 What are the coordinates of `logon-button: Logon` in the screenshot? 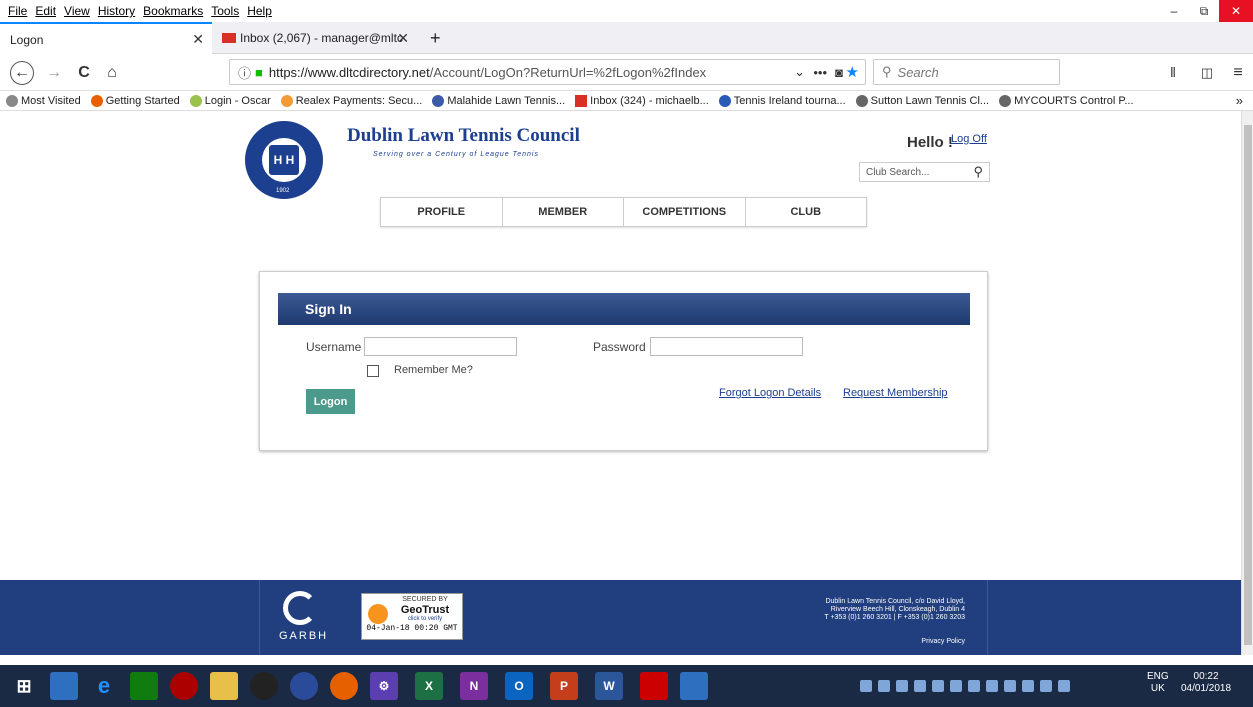 It's located at (330, 401).